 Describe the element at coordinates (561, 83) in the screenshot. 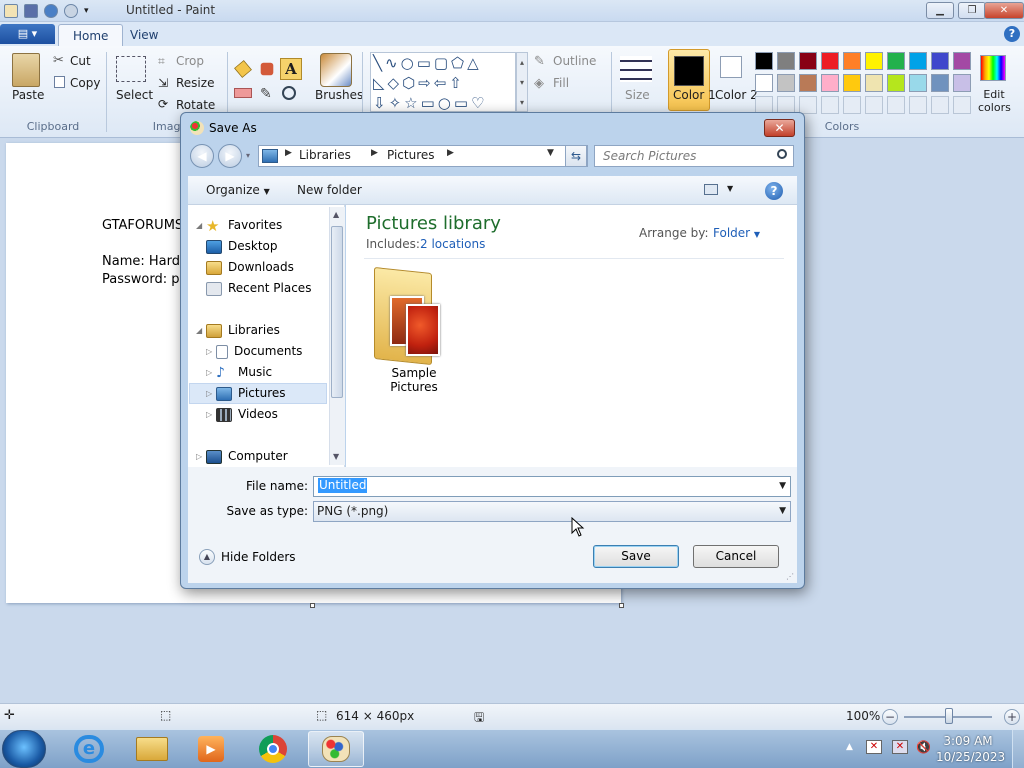

I see `fill-button: Fill` at that location.